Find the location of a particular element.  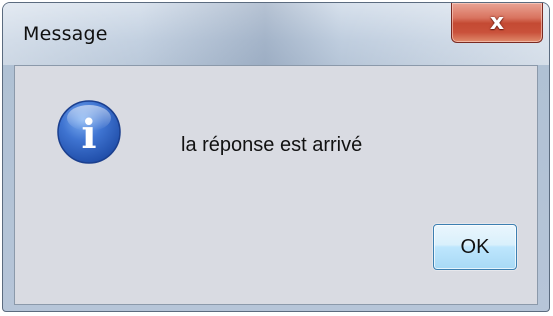

close-button: x is located at coordinates (497, 23).